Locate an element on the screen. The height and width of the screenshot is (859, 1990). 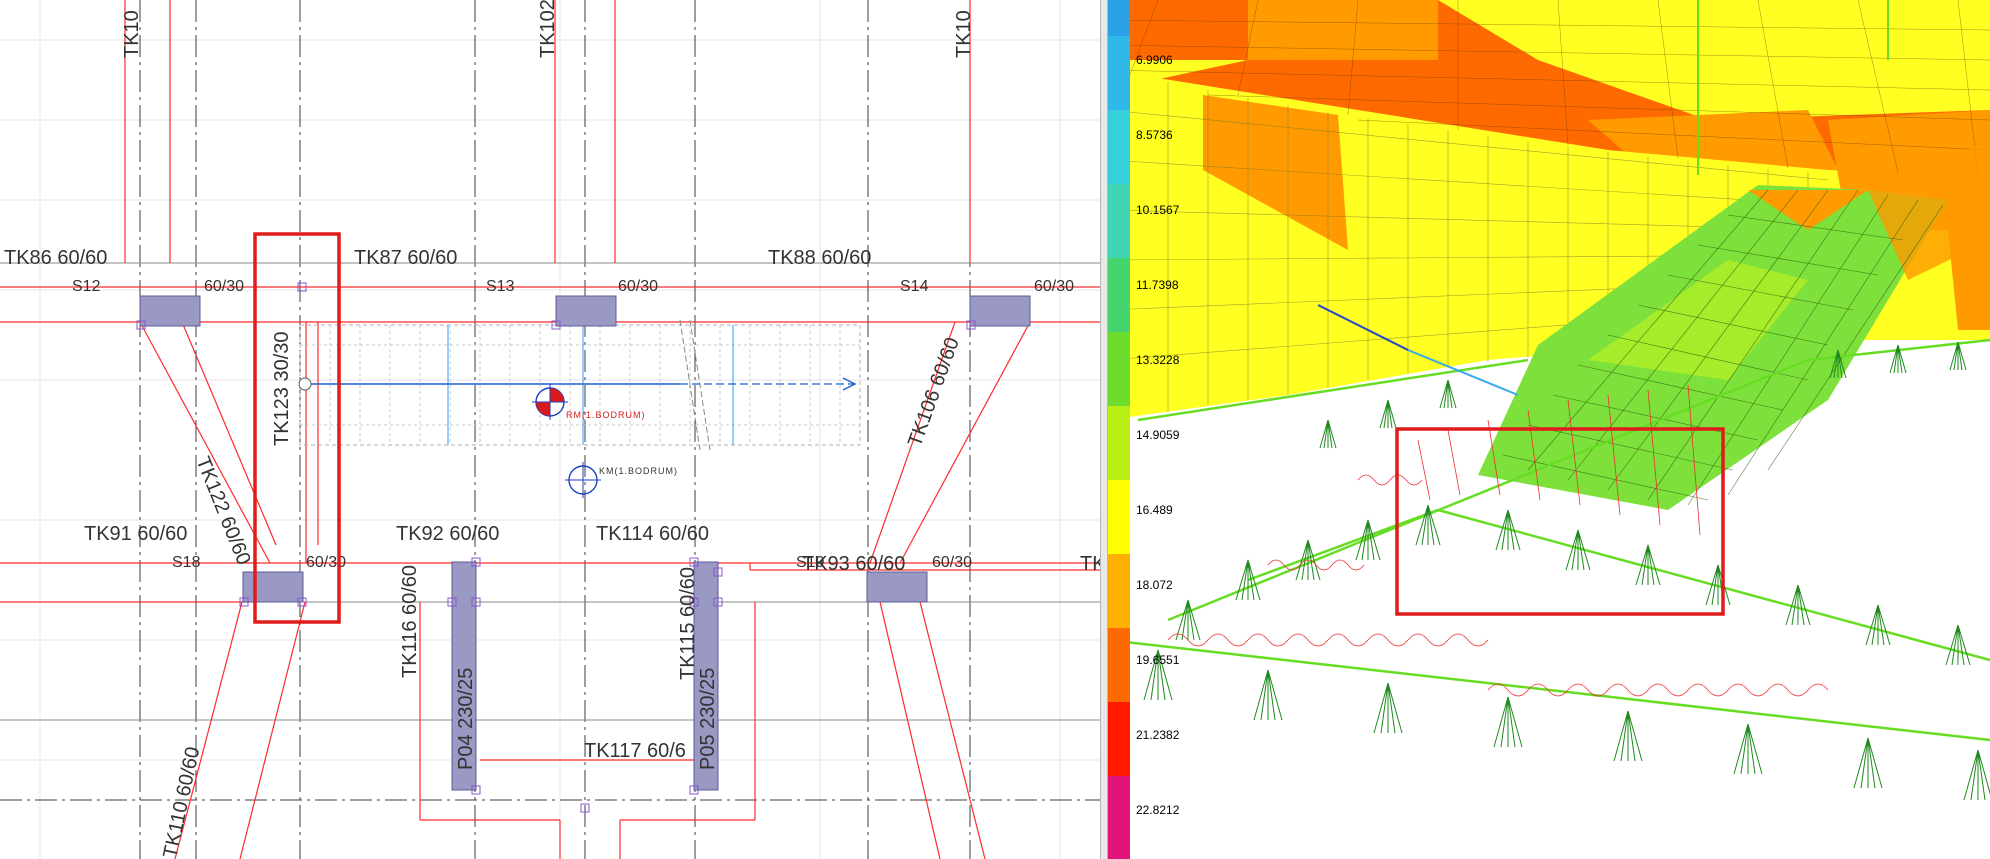
beam-label-tk114: TK114 60/60 is located at coordinates (652, 534).